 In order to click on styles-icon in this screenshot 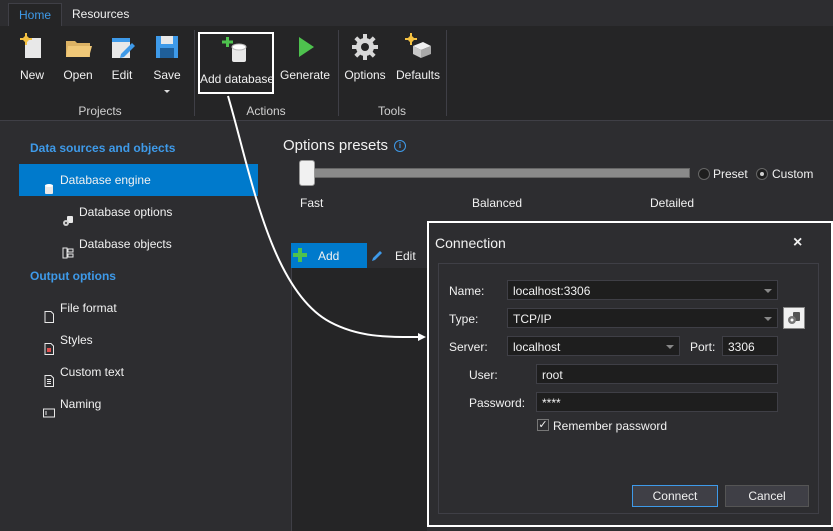, I will do `click(49, 345)`.